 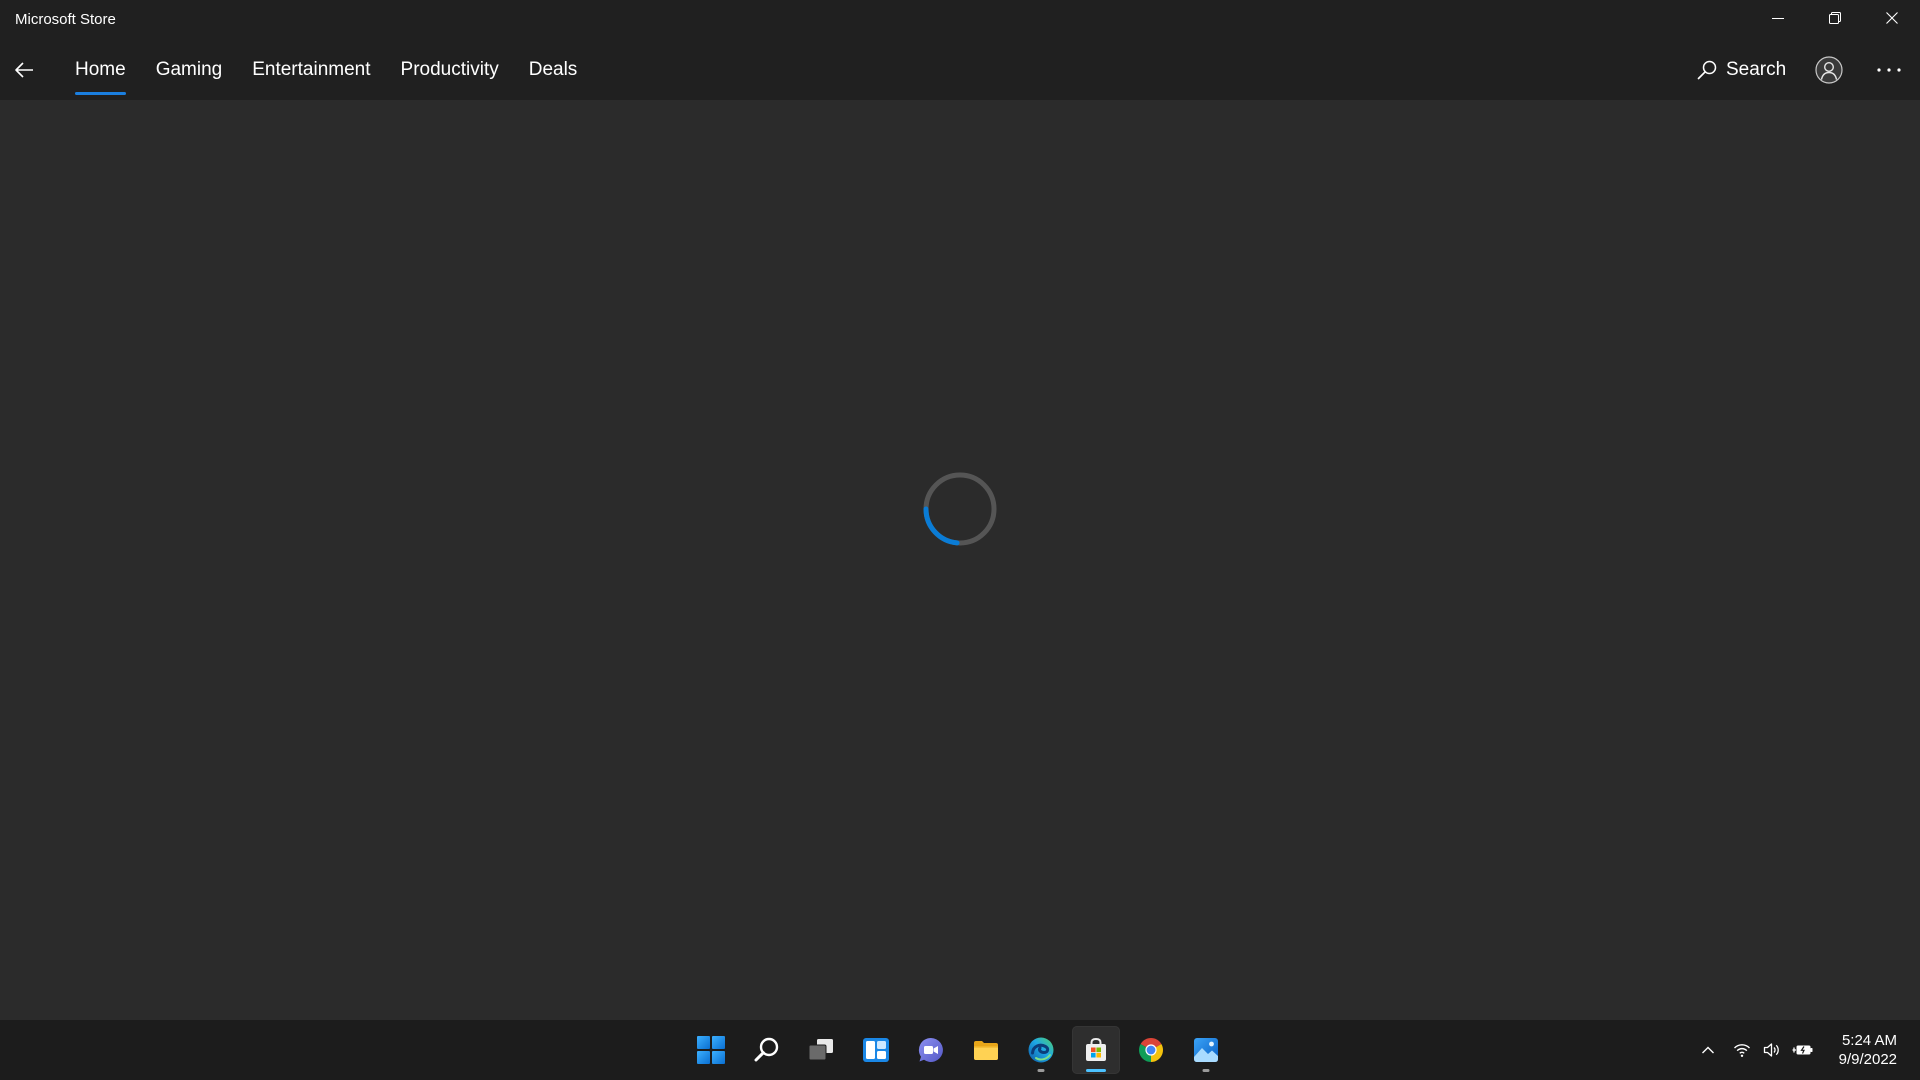 I want to click on account-icon, so click(x=1829, y=70).